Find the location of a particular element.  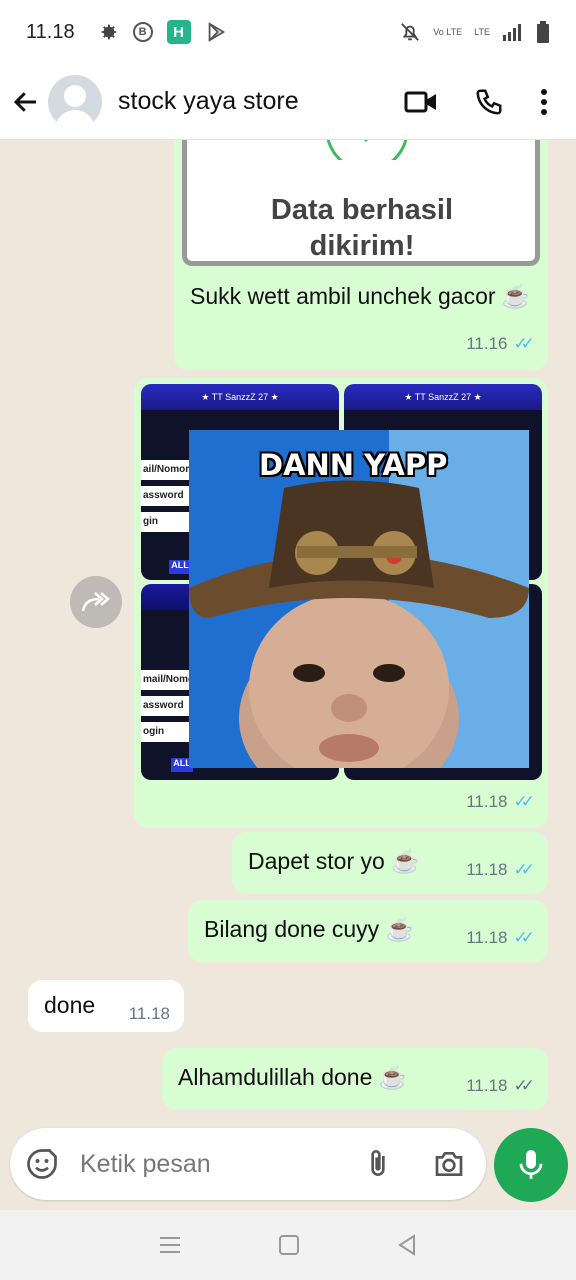

message-meta: 11.16 ✓✓ is located at coordinates (500, 344).